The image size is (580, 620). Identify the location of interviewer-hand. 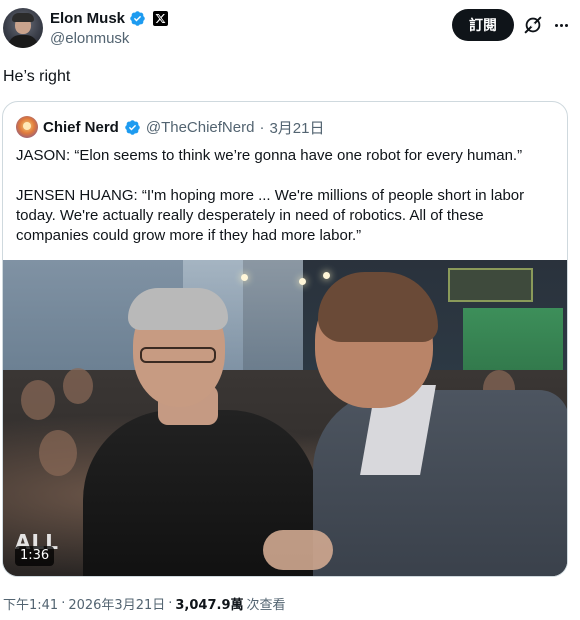
(298, 550).